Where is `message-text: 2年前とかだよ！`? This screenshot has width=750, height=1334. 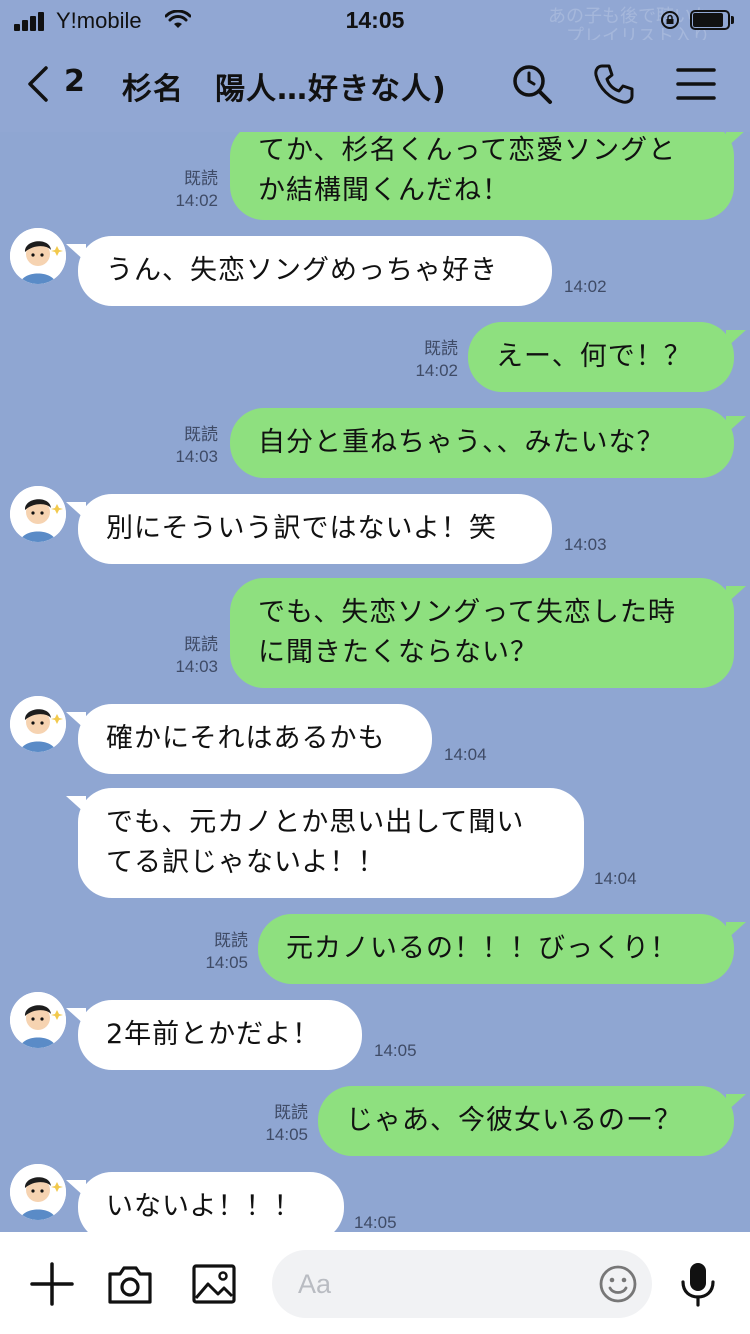
message-text: 2年前とかだよ！ is located at coordinates (213, 1034).